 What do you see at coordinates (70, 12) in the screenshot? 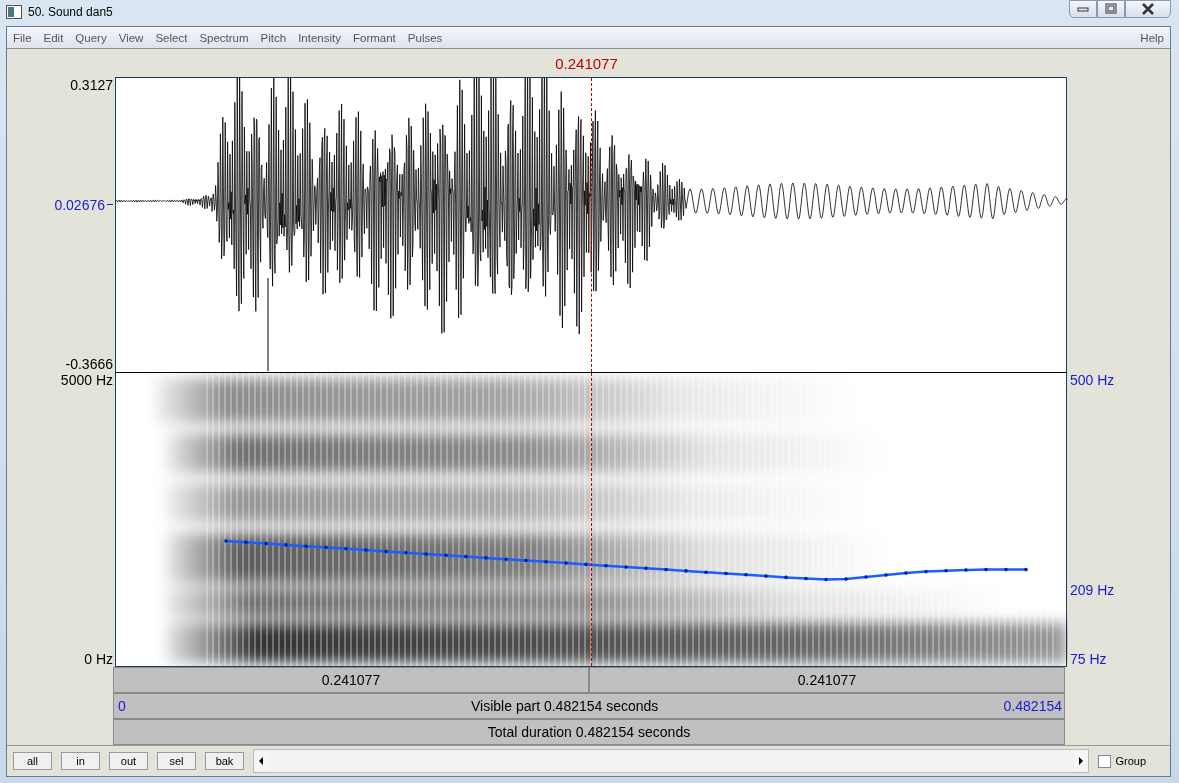
I see `window-title: 50. Sound dan5` at bounding box center [70, 12].